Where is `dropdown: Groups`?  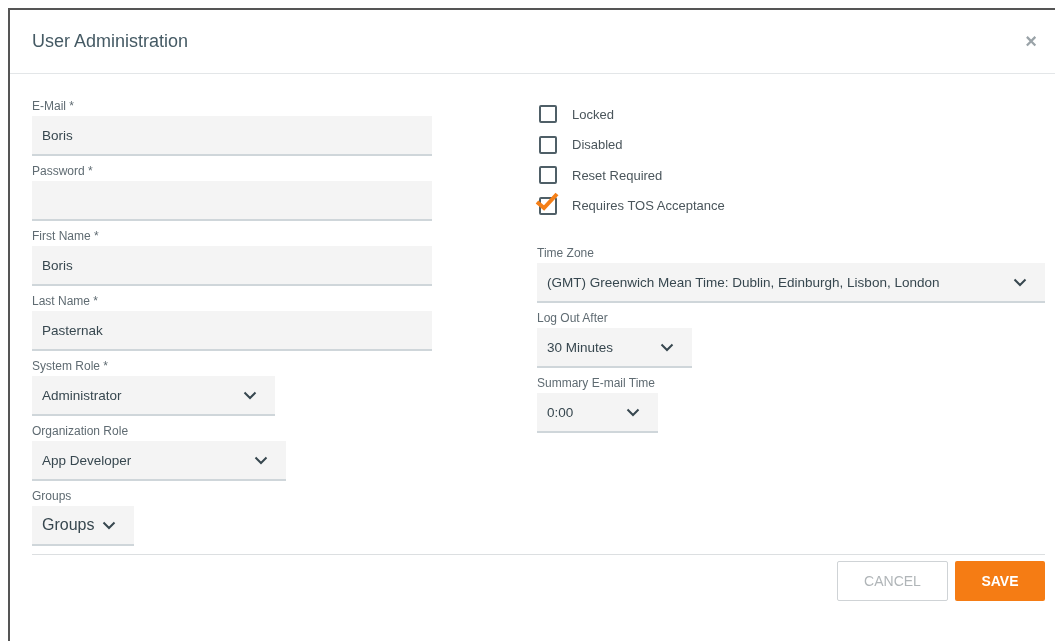 dropdown: Groups is located at coordinates (83, 526).